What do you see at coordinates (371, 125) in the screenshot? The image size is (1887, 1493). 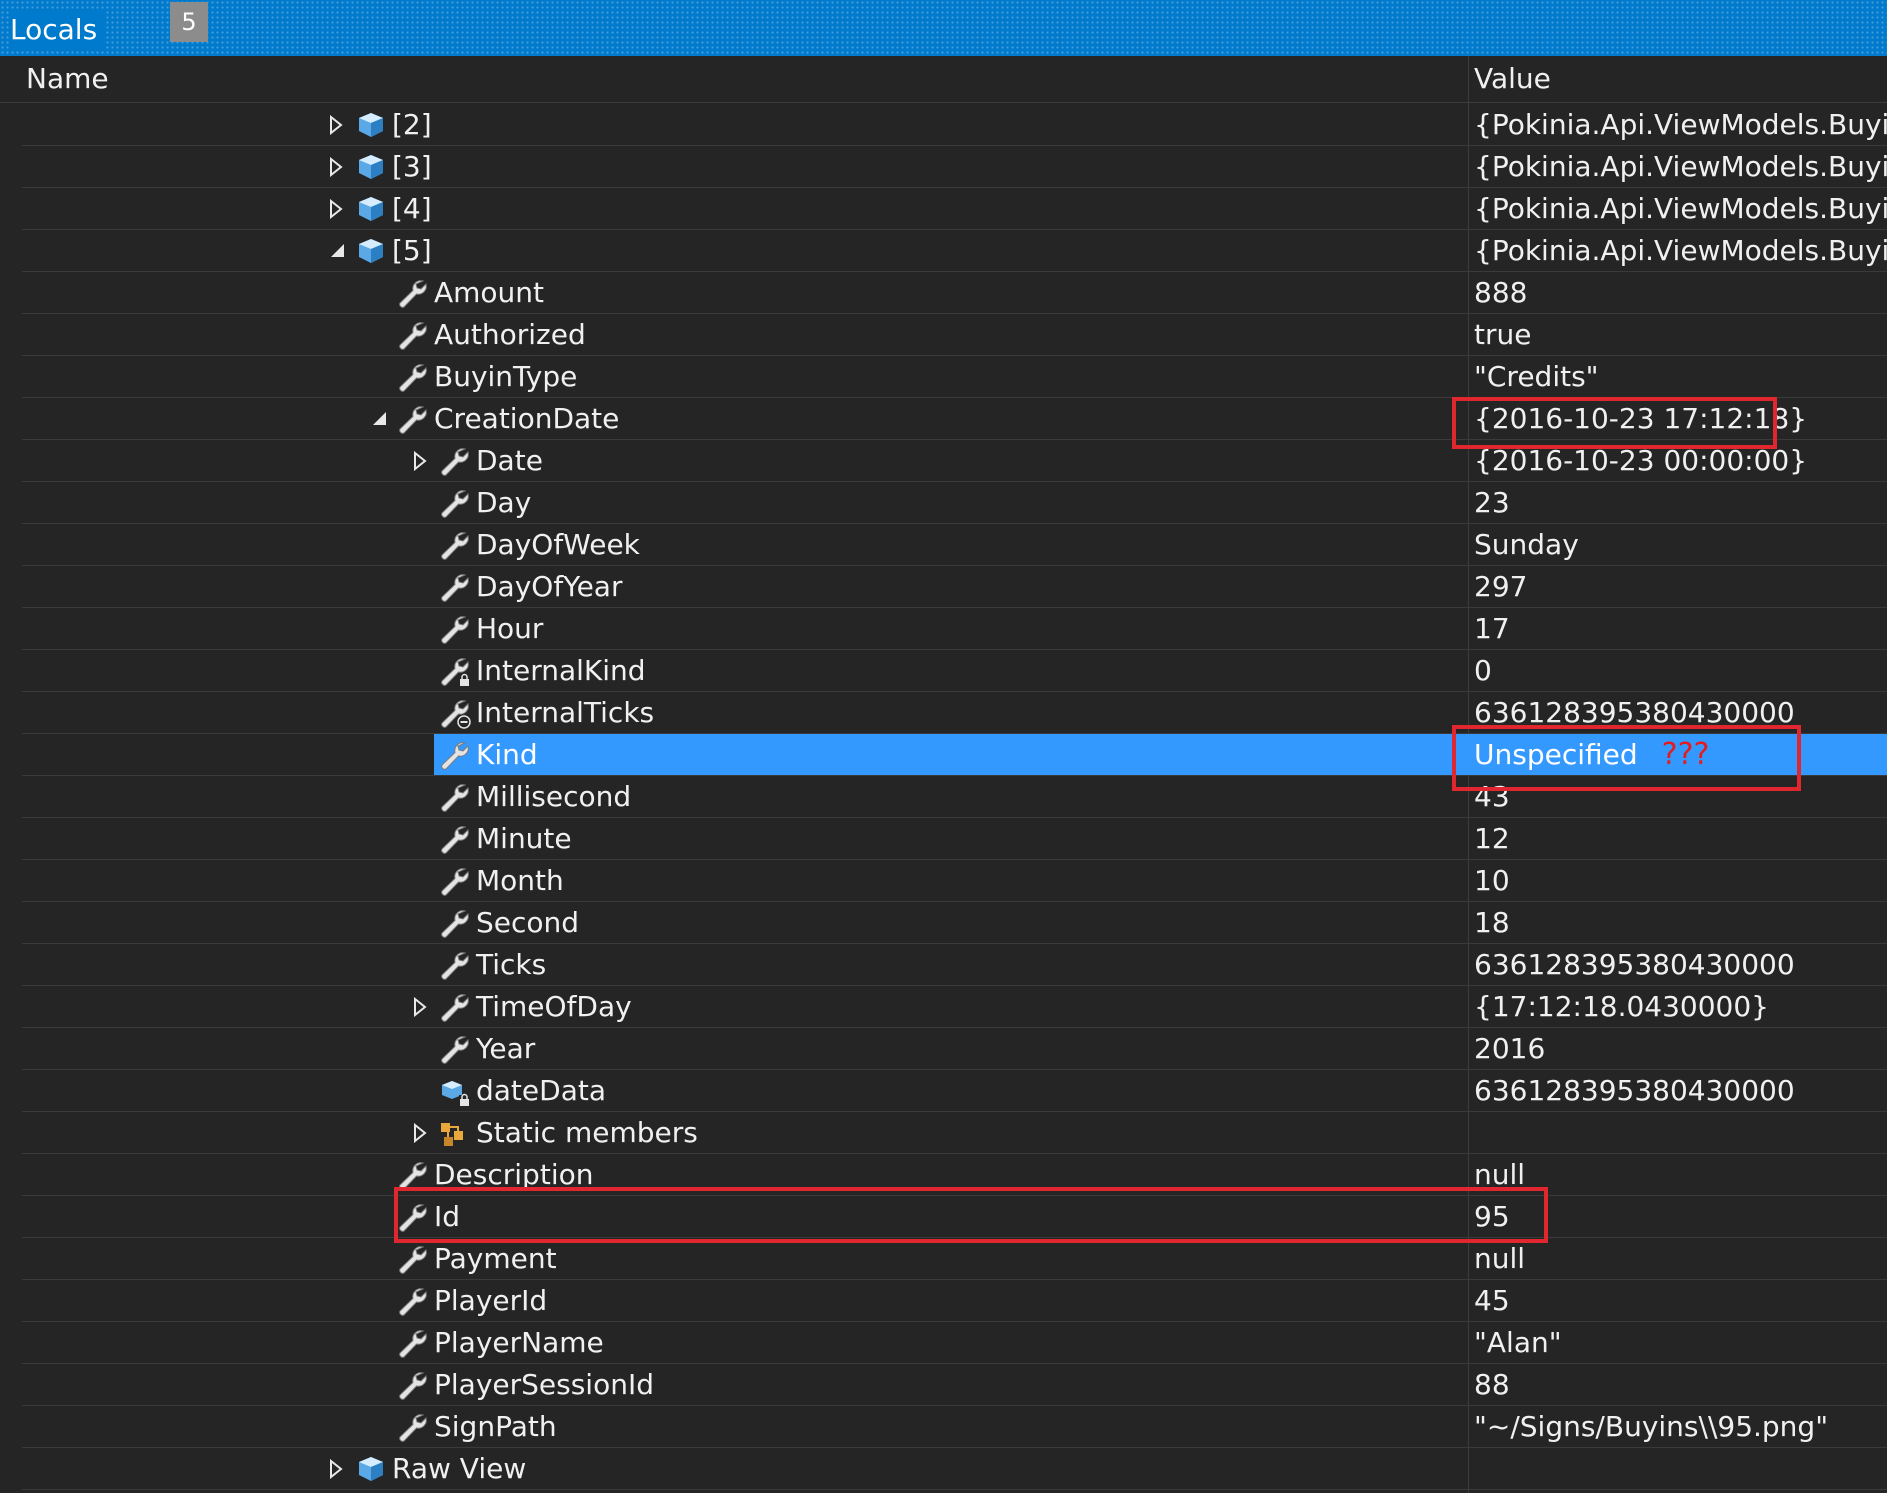 I see `object-icon` at bounding box center [371, 125].